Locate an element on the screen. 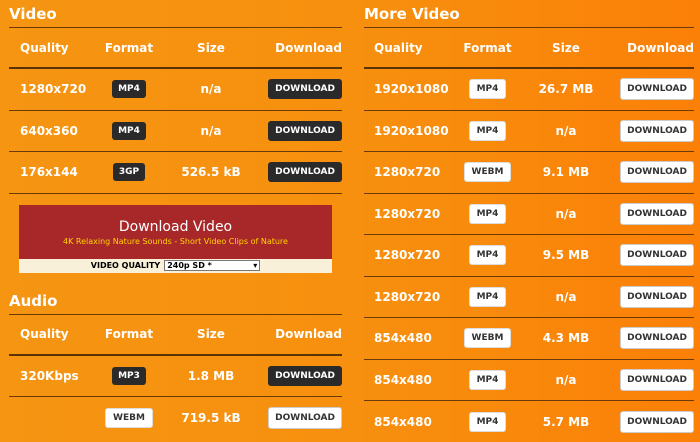  ad-title: Download Video is located at coordinates (175, 226).